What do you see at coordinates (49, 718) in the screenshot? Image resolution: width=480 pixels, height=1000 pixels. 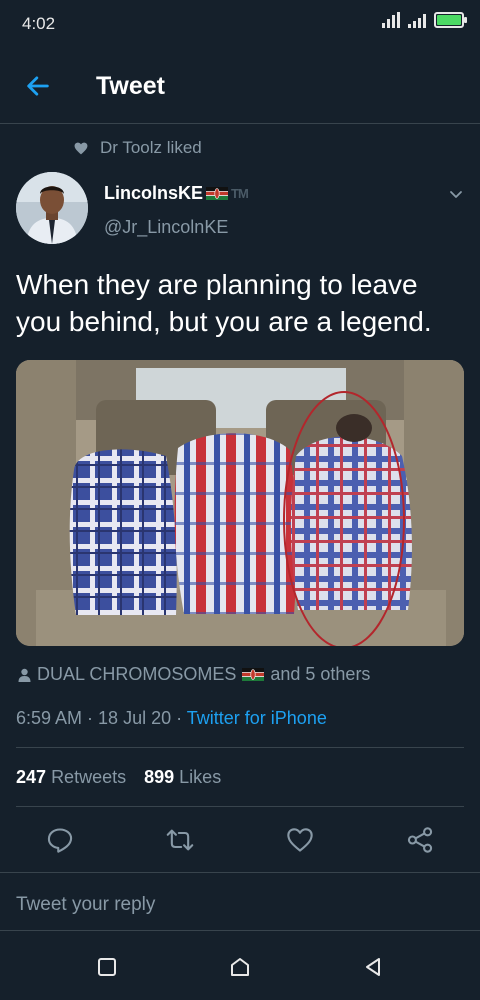 I see `tweet-time: 6:59 AM` at bounding box center [49, 718].